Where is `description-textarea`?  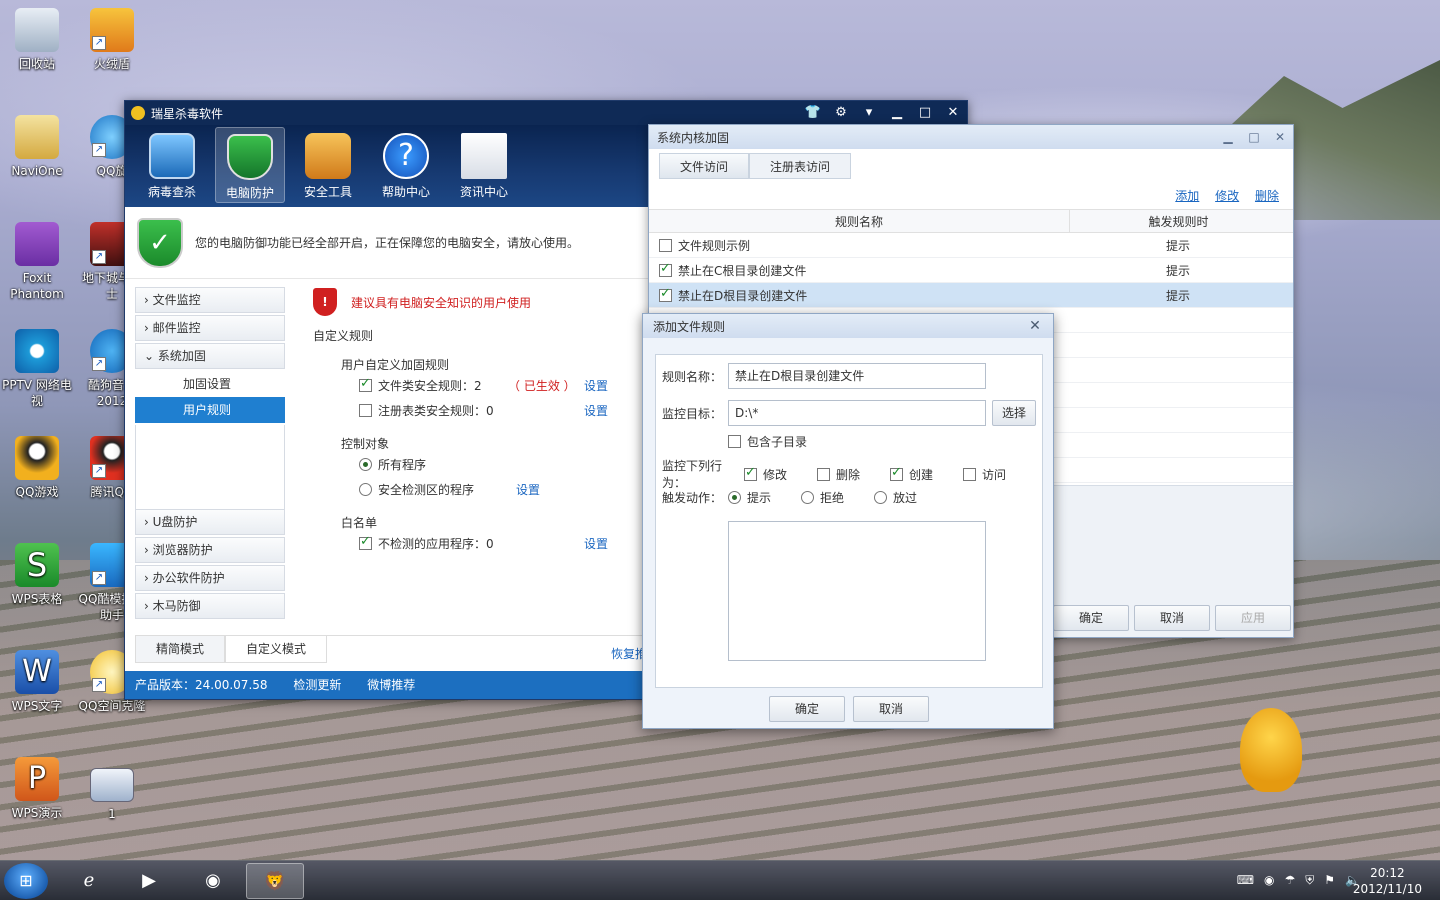 description-textarea is located at coordinates (857, 591).